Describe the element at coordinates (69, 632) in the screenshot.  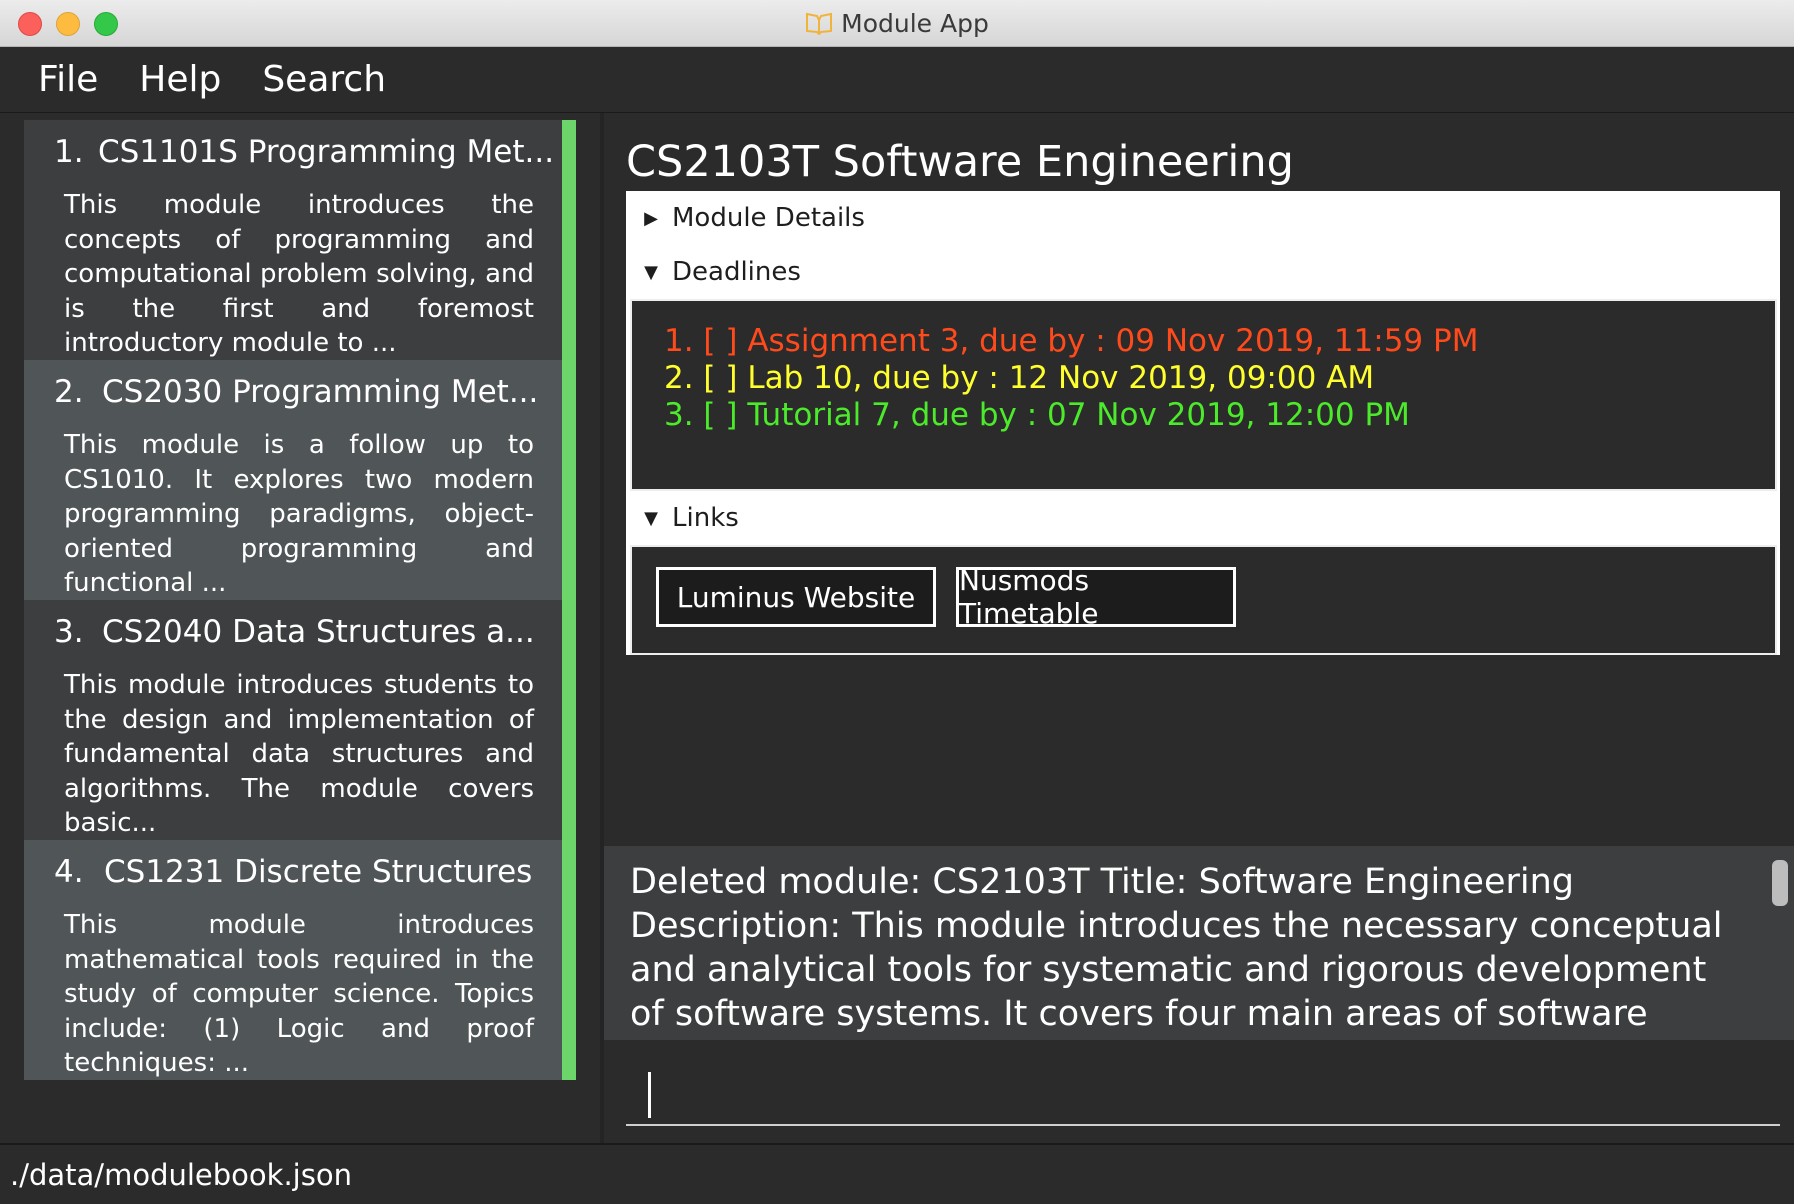
I see `module-index: 3.` at that location.